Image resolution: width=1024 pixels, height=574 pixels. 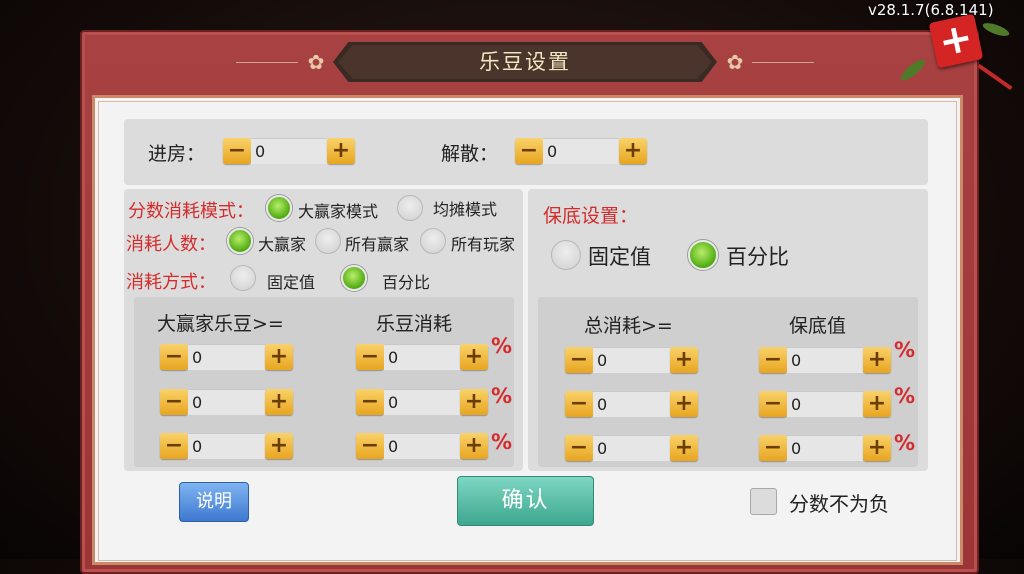 I want to click on winner-mode-label: 大赢家模式, so click(x=338, y=211).